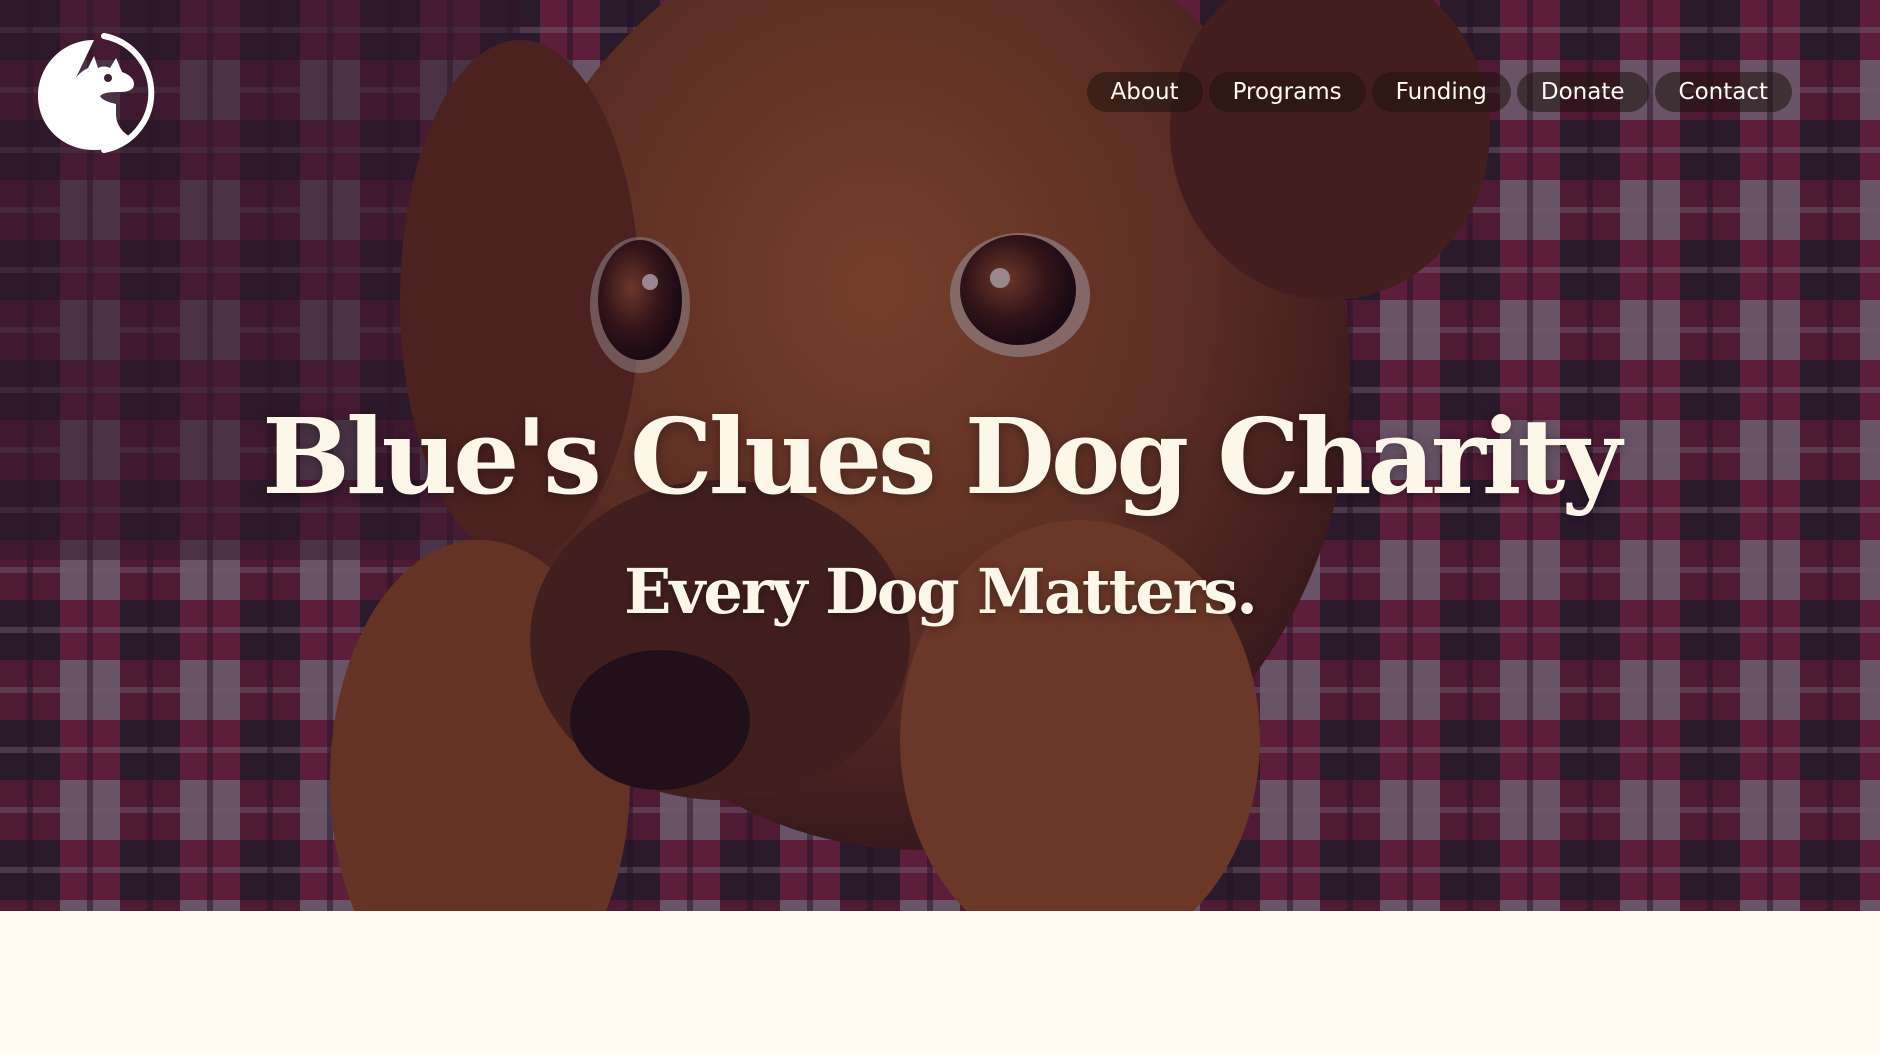 The width and height of the screenshot is (1880, 1053). Describe the element at coordinates (1287, 92) in the screenshot. I see `nav-programs-link: Programs` at that location.